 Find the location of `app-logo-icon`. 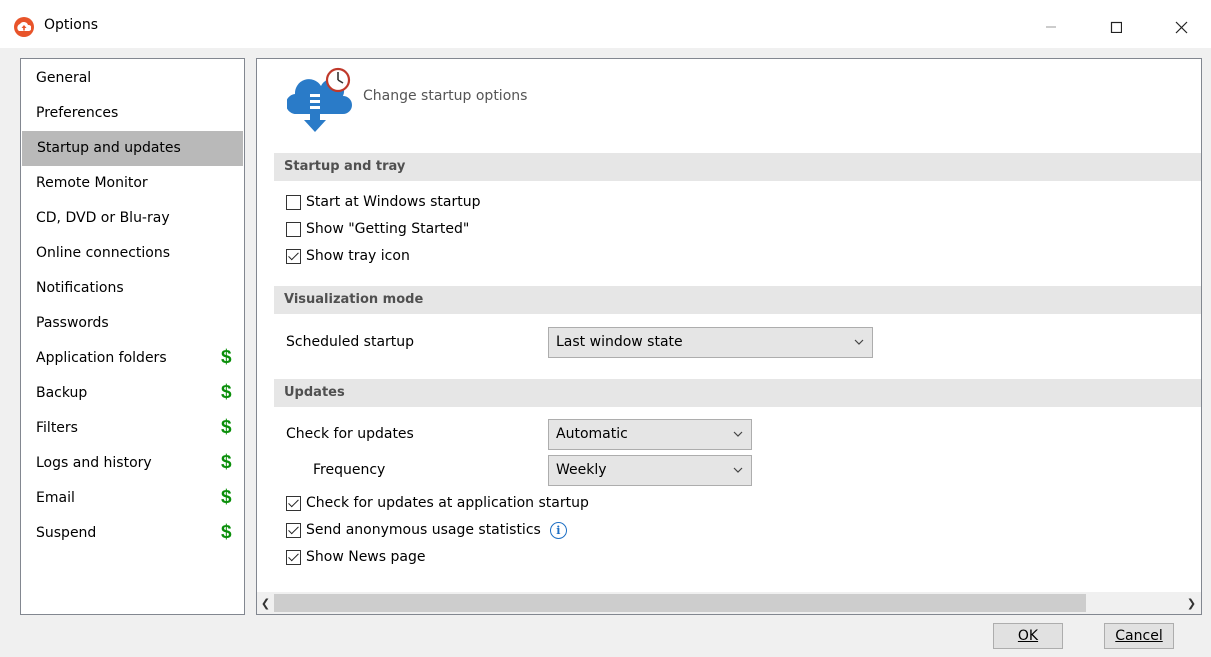

app-logo-icon is located at coordinates (24, 27).